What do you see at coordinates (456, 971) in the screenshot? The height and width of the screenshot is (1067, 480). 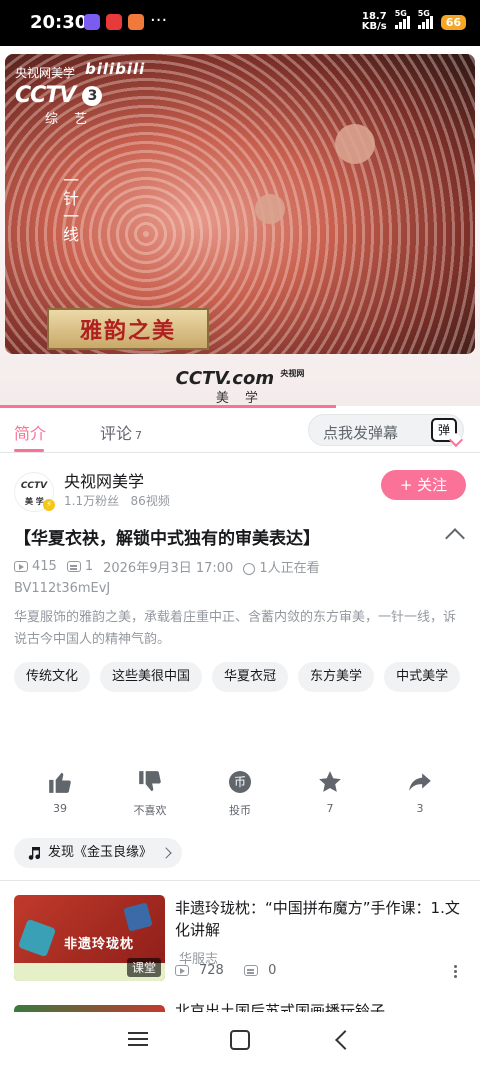 I see `more-options-icon` at bounding box center [456, 971].